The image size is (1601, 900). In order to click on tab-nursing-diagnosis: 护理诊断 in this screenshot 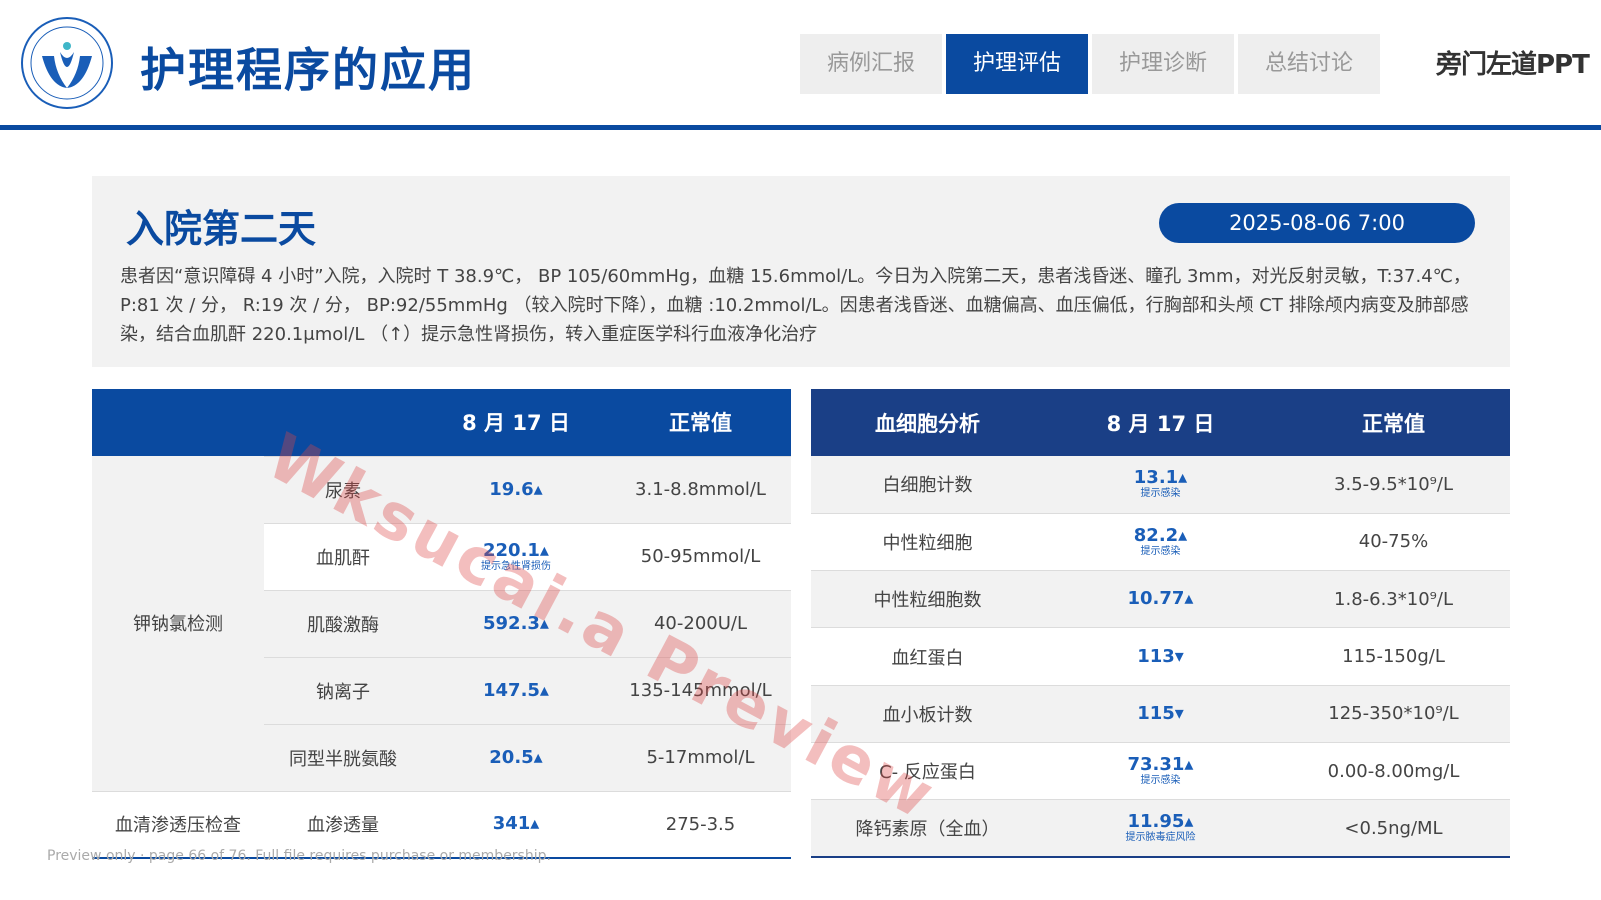, I will do `click(1163, 64)`.